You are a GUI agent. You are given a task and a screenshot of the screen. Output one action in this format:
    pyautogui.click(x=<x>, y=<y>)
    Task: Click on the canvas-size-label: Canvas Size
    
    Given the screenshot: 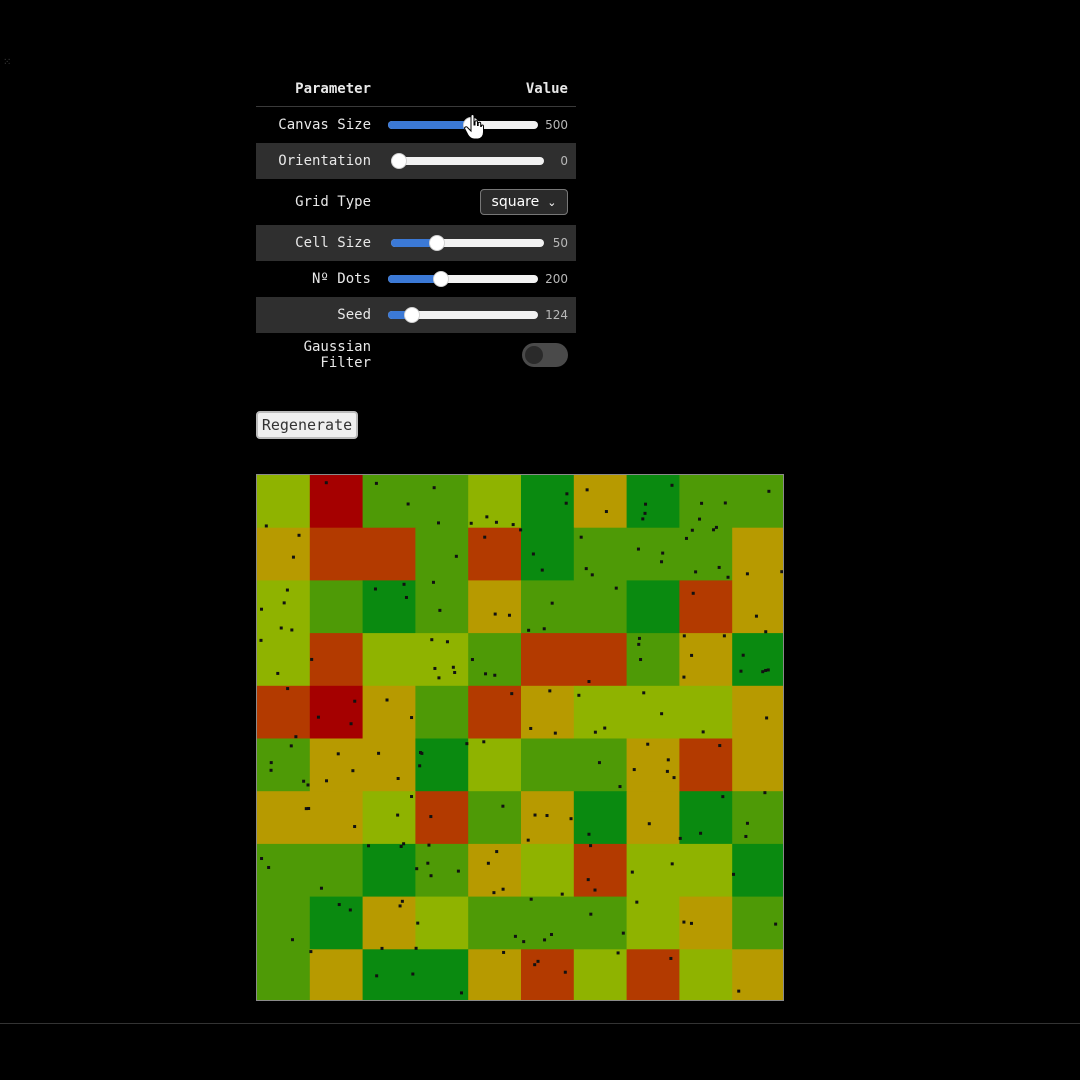 What is the action you would take?
    pyautogui.click(x=324, y=125)
    